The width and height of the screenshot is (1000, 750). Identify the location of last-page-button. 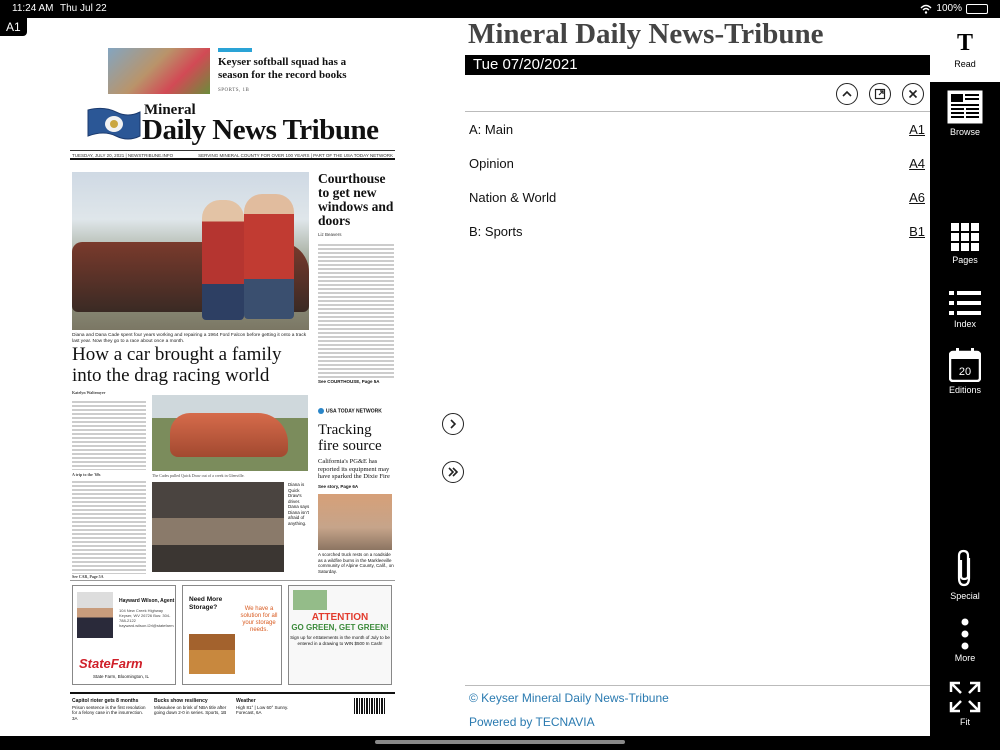
(453, 472).